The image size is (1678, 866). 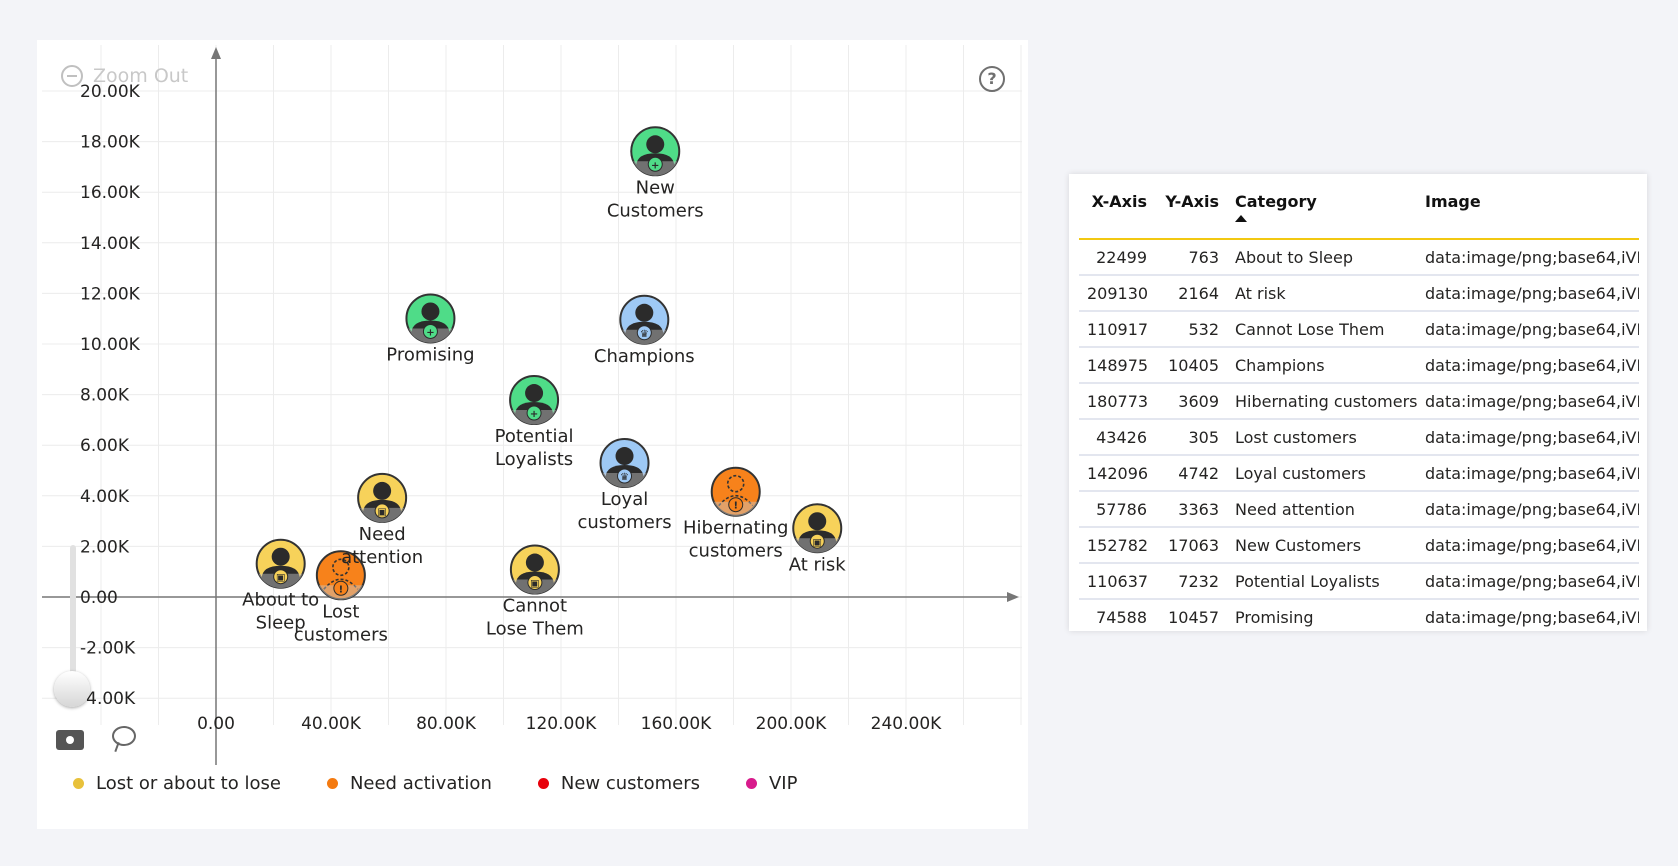 What do you see at coordinates (1528, 211) in the screenshot?
I see `column-header-image: Image` at bounding box center [1528, 211].